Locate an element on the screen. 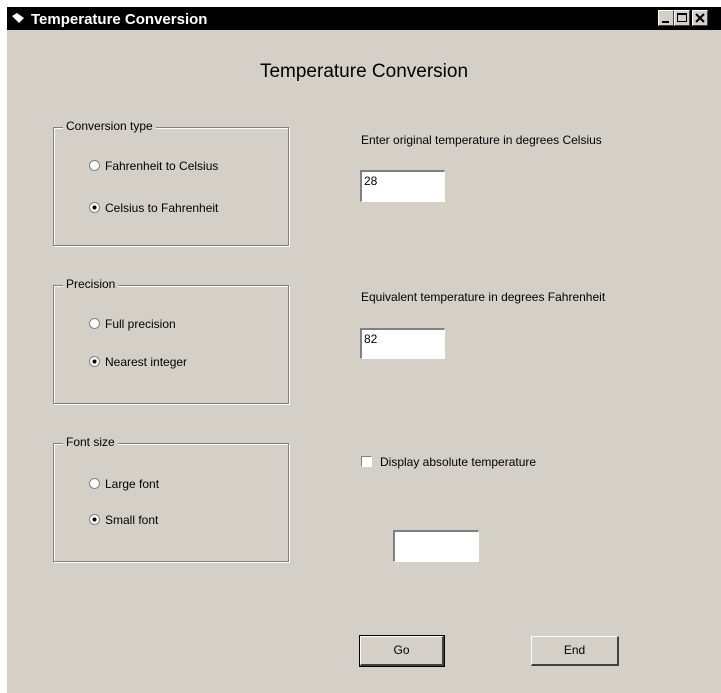 This screenshot has width=721, height=693. maximize-button is located at coordinates (682, 18).